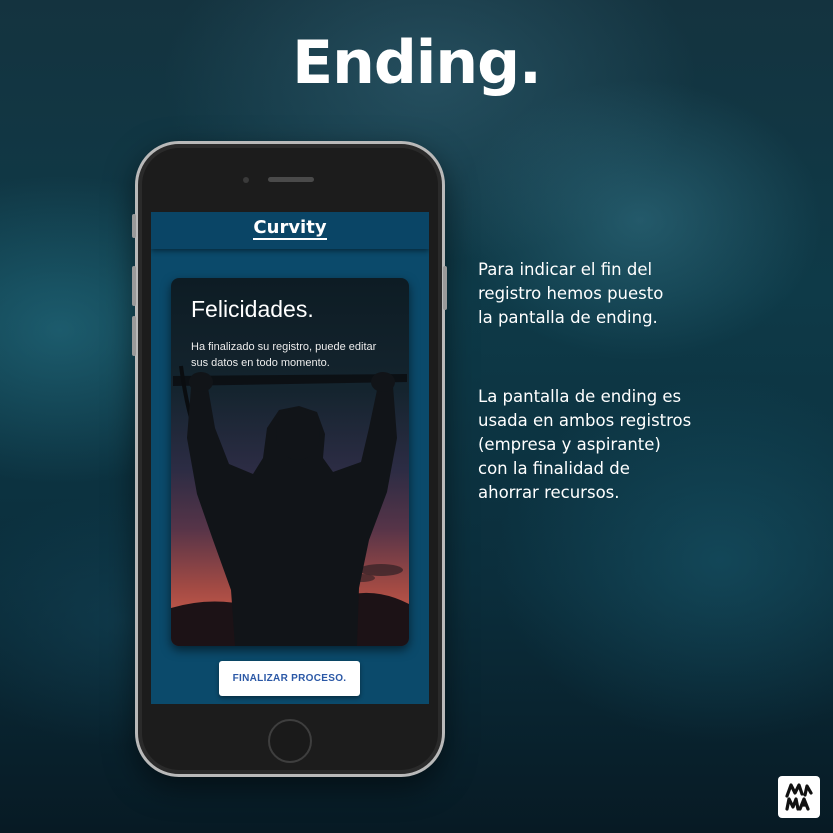 The width and height of the screenshot is (833, 833). Describe the element at coordinates (252, 309) in the screenshot. I see `card-title: Felicidades.` at that location.